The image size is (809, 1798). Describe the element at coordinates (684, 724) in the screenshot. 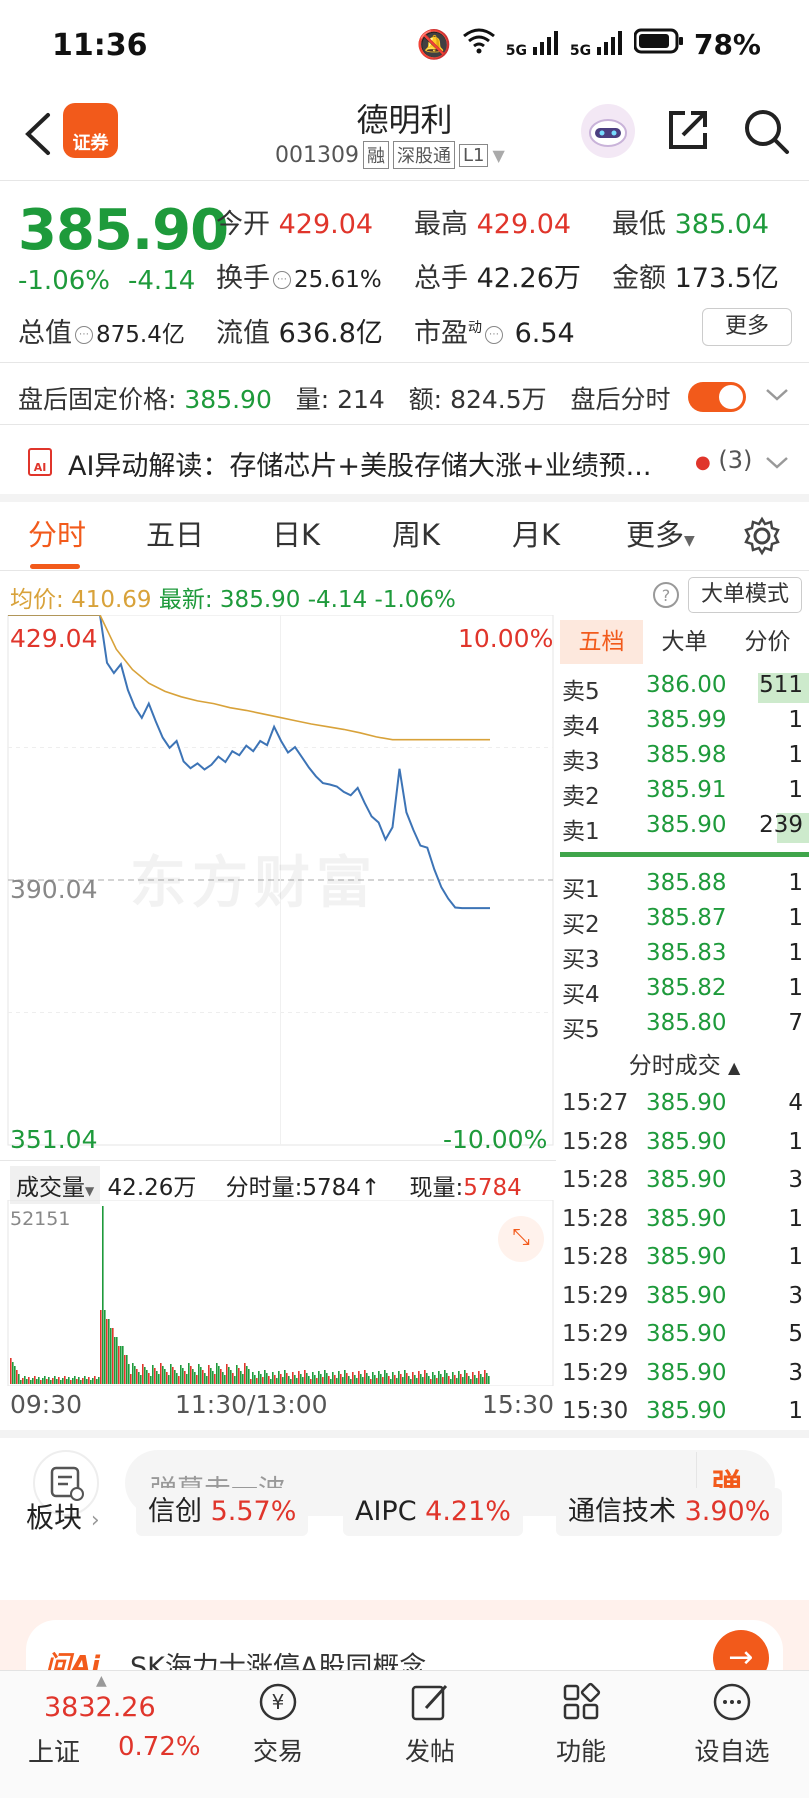

I see `ask-row: 卖4 385.99 1` at that location.